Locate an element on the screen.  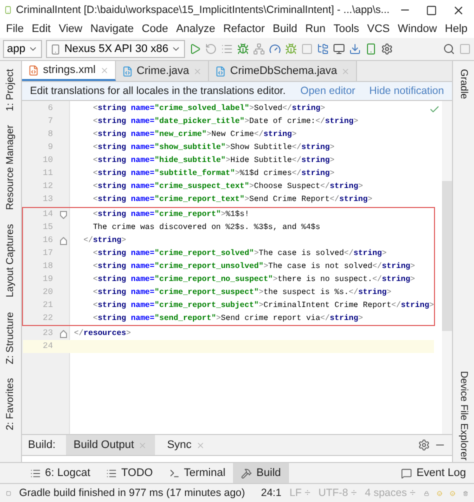
menu-item: Analyze is located at coordinates (196, 29).